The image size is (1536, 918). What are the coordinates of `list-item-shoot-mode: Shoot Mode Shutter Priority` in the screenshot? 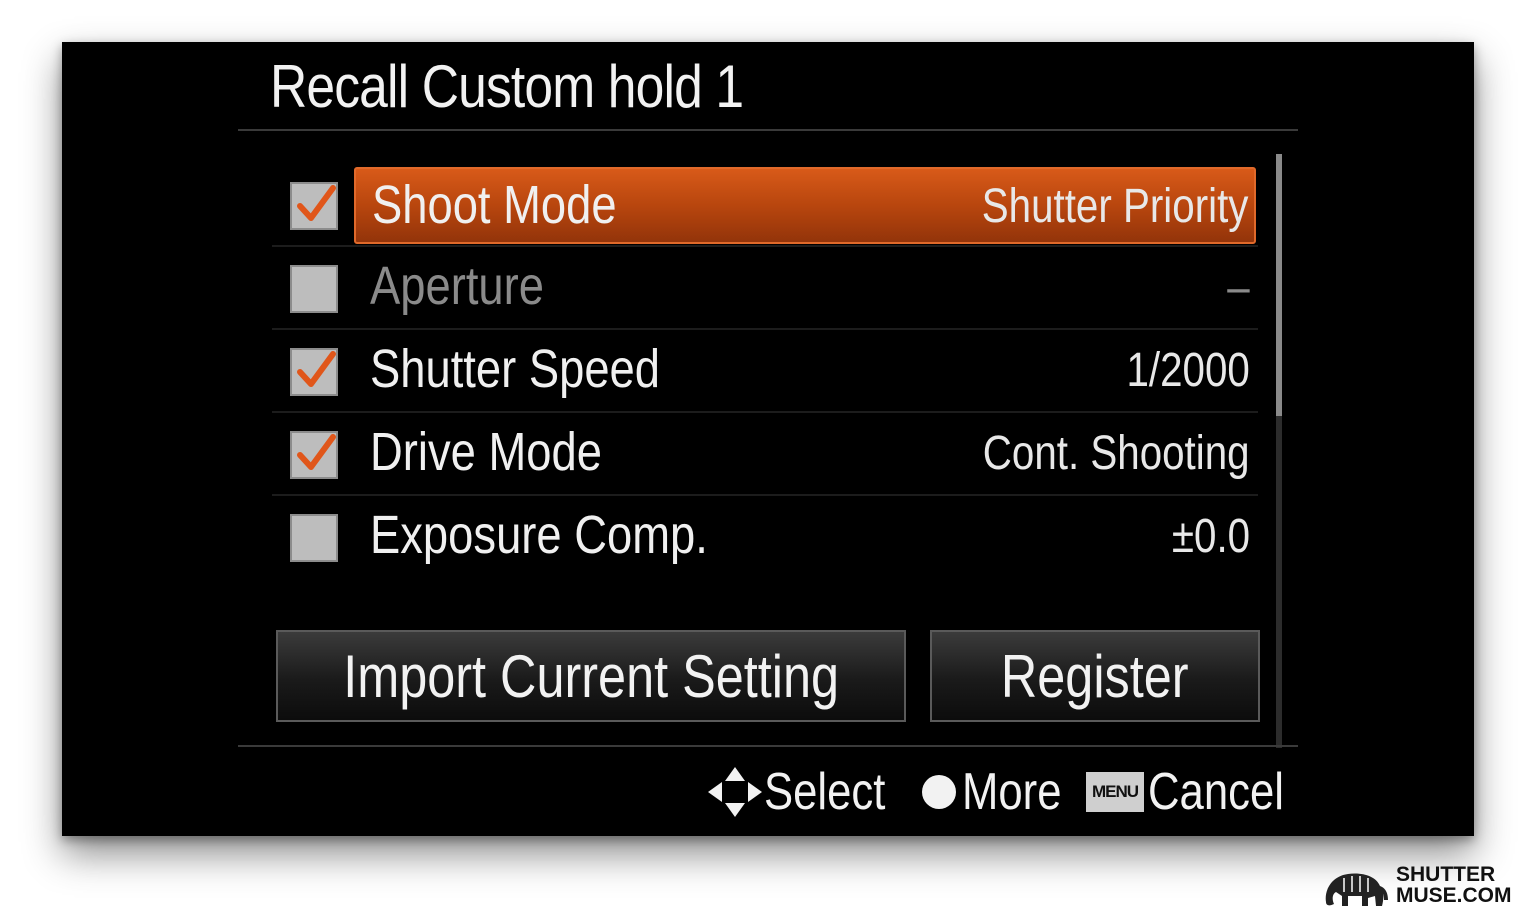 It's located at (765, 205).